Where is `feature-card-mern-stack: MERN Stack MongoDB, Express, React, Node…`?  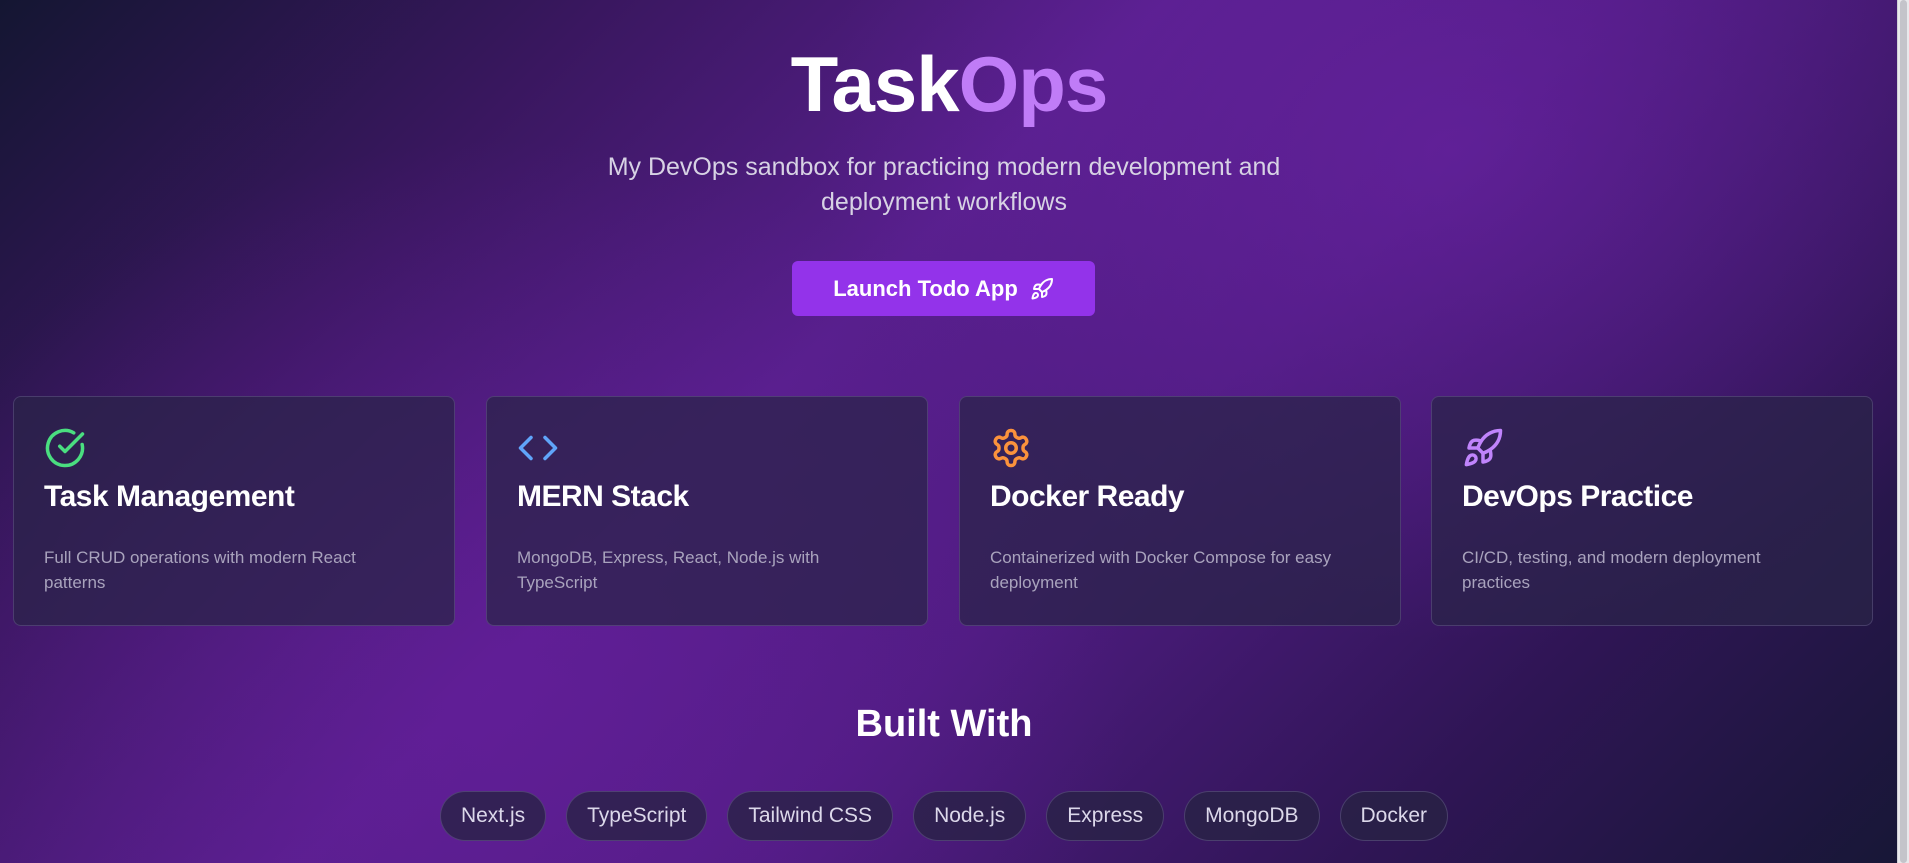 feature-card-mern-stack: MERN Stack MongoDB, Express, React, Node… is located at coordinates (707, 511).